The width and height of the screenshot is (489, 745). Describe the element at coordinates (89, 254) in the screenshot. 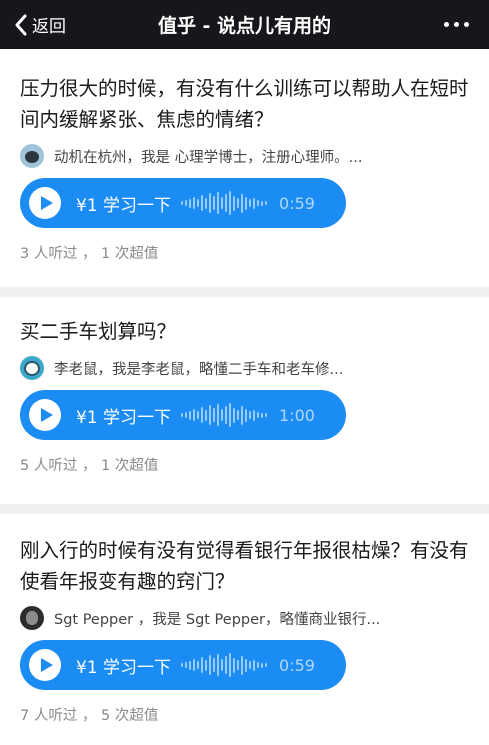

I see `listen-stats: 3 人听过 ， 1 次超值` at that location.